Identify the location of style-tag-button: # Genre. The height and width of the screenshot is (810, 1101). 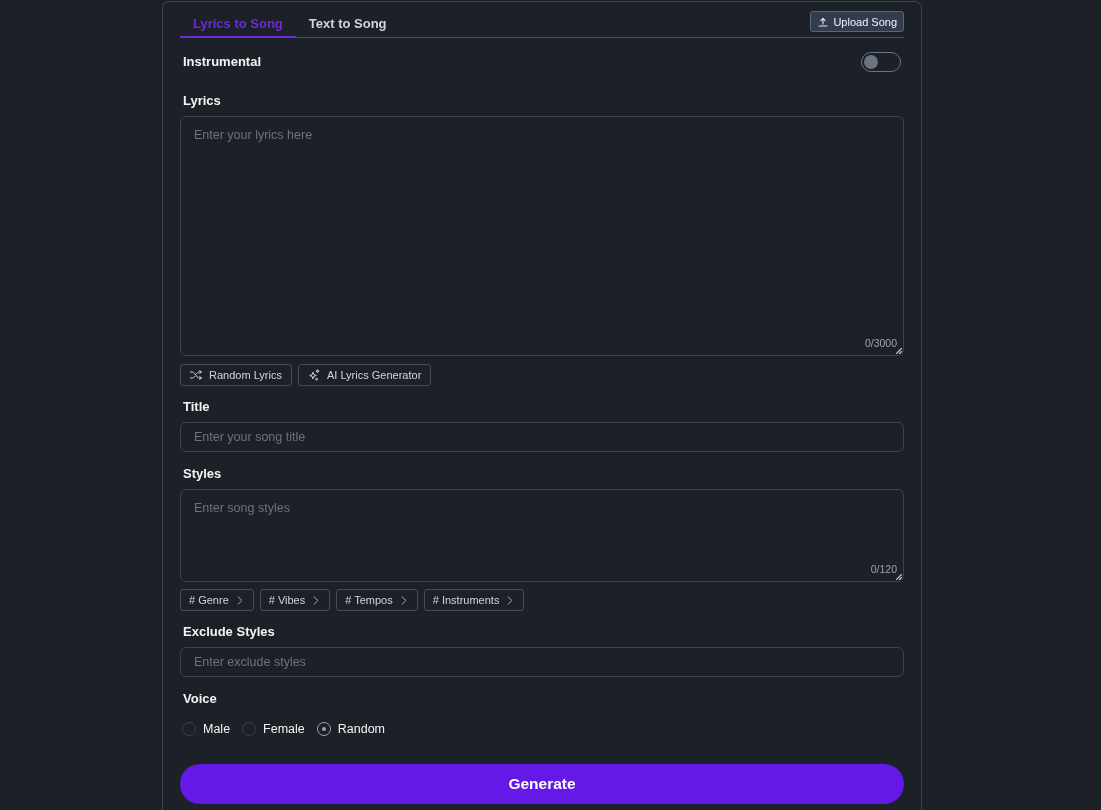
(217, 600).